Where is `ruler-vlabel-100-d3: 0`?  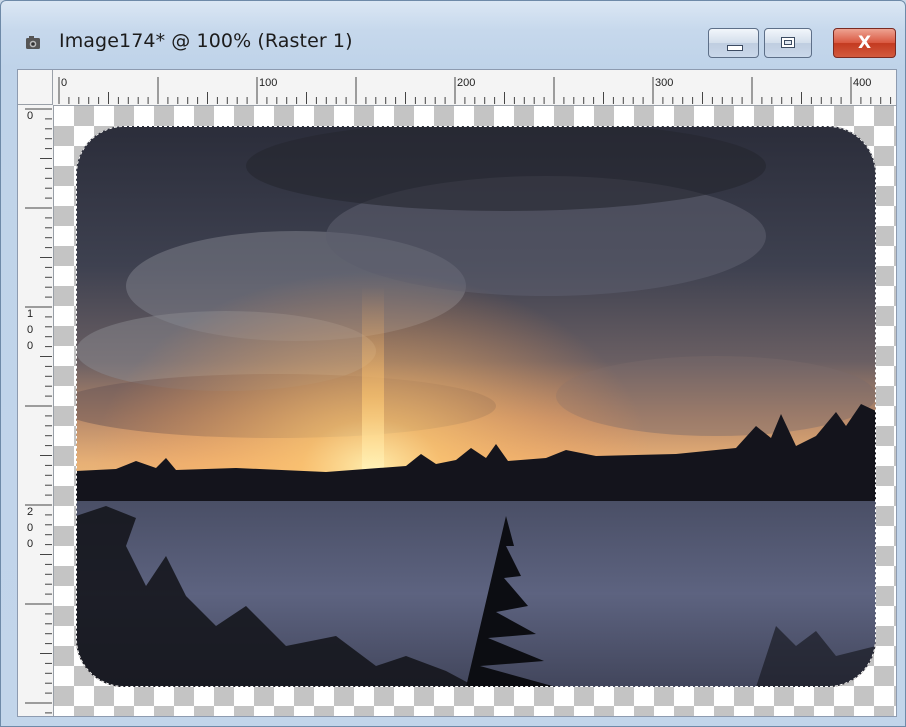 ruler-vlabel-100-d3: 0 is located at coordinates (30, 346).